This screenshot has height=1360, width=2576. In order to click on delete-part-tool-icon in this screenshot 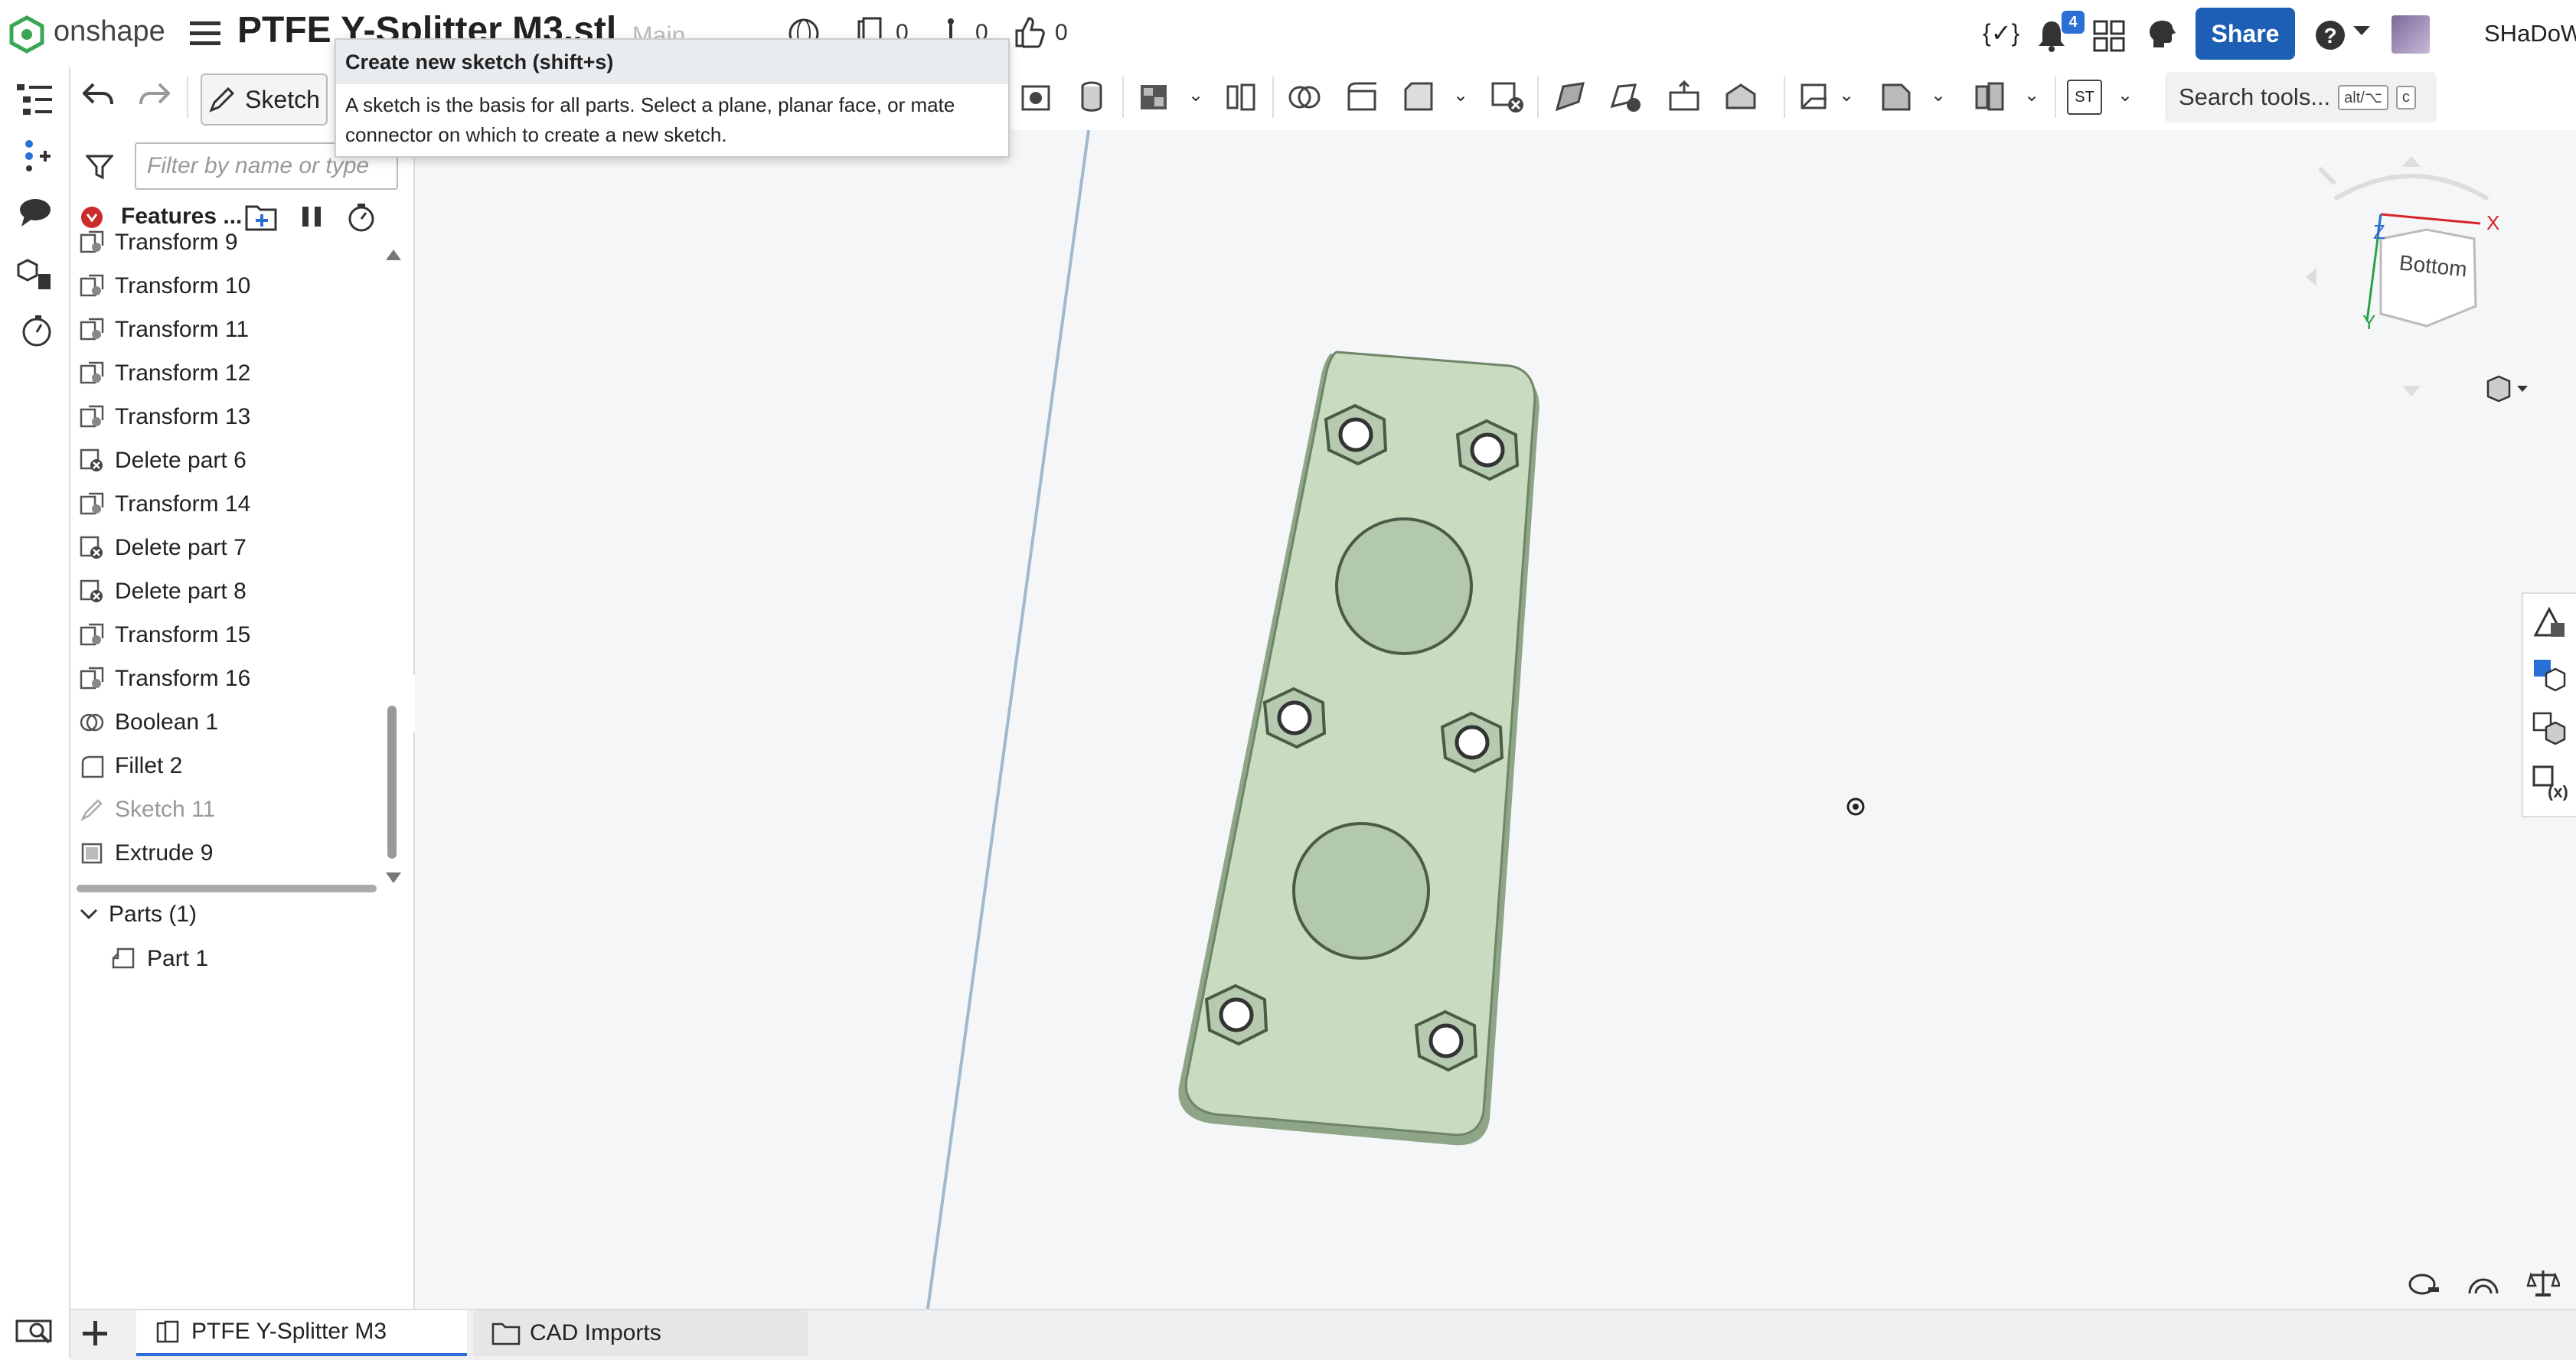, I will do `click(1508, 97)`.